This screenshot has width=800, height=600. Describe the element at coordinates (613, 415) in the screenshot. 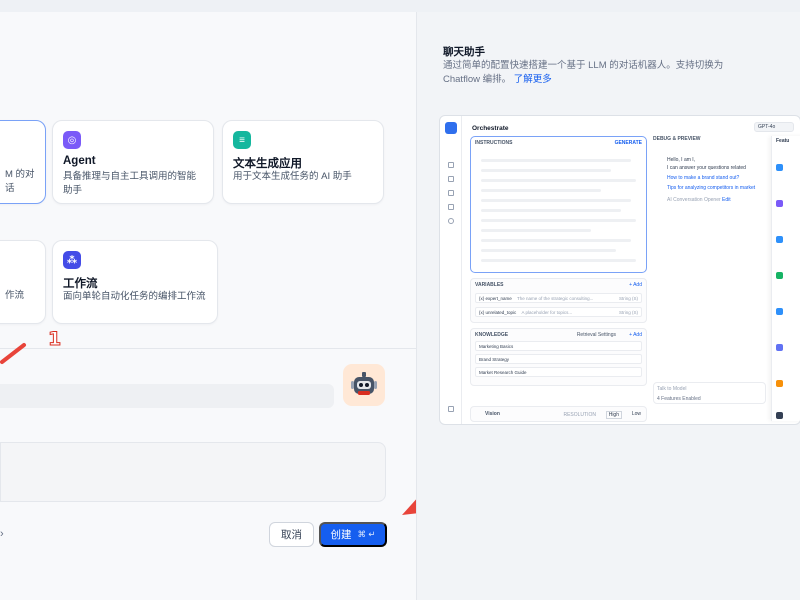

I see `resolution-high: High` at that location.